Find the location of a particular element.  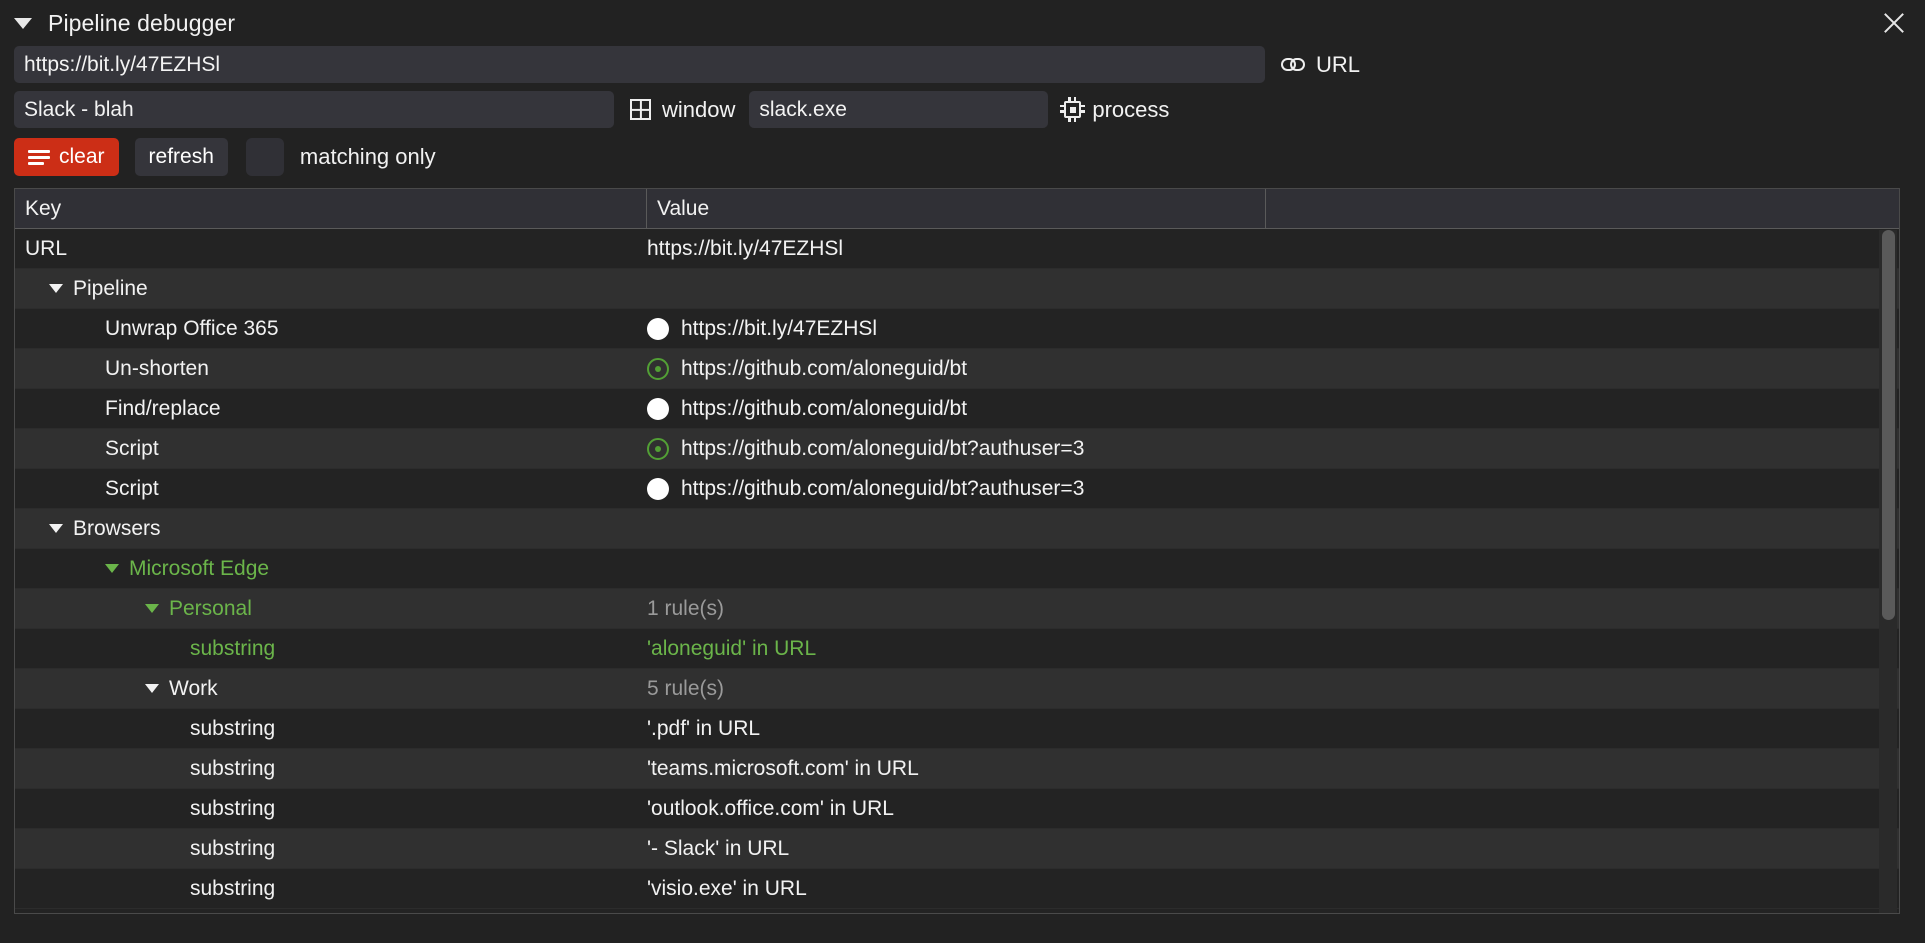

table-row: substring 'visio.exe' in URL is located at coordinates (957, 889).